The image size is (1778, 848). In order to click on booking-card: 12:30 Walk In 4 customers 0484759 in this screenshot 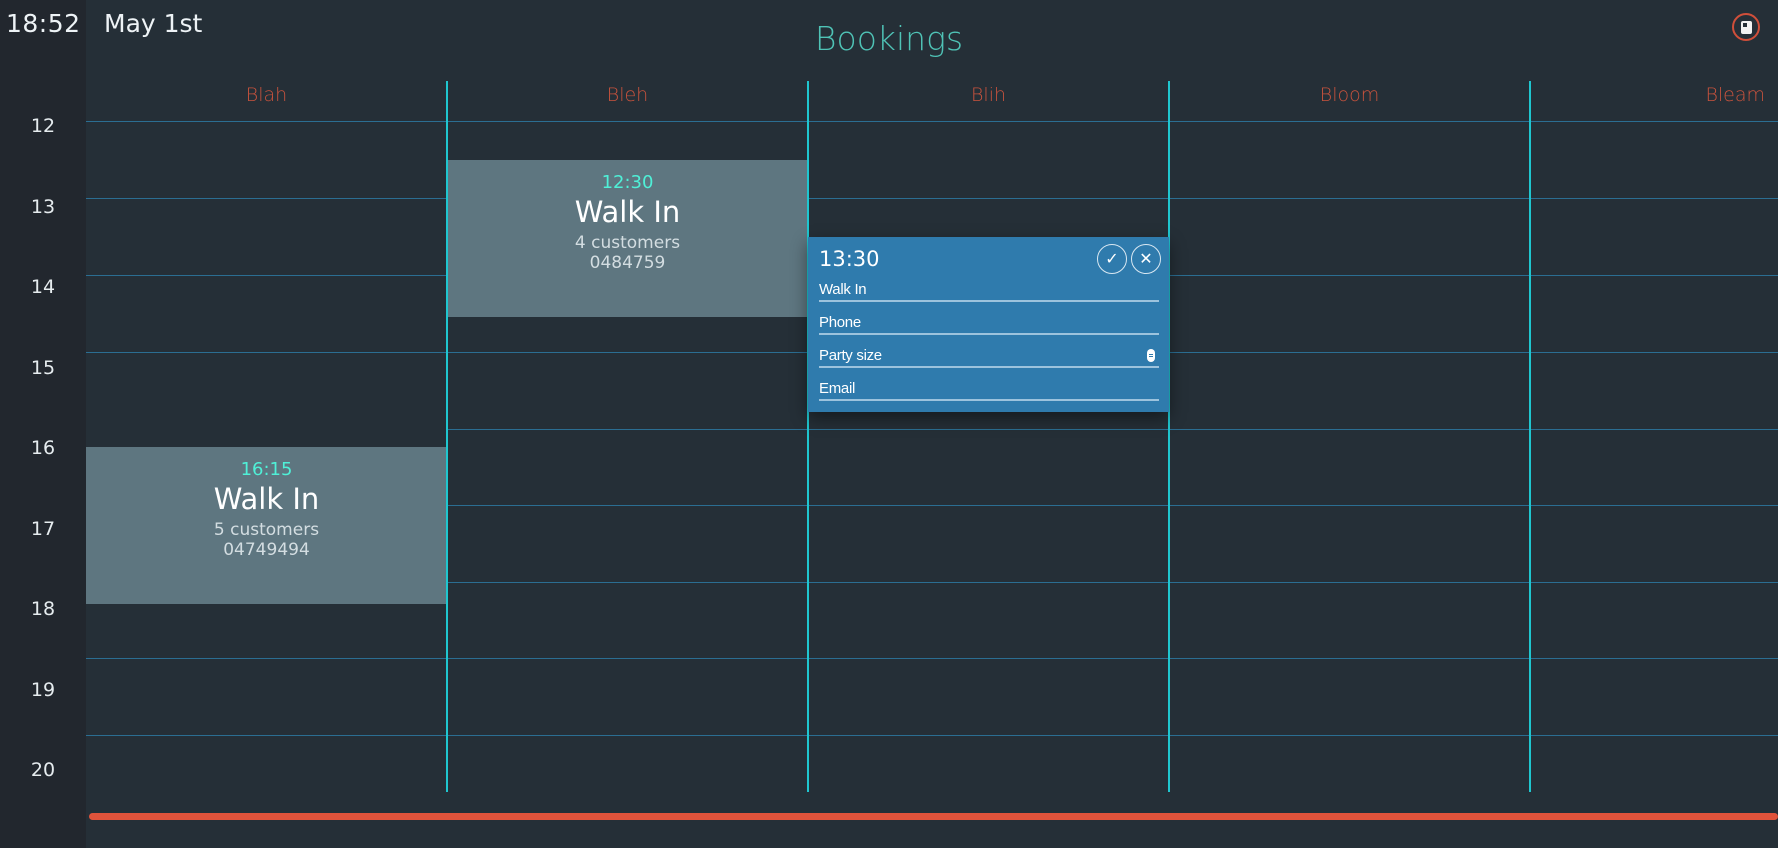, I will do `click(627, 238)`.